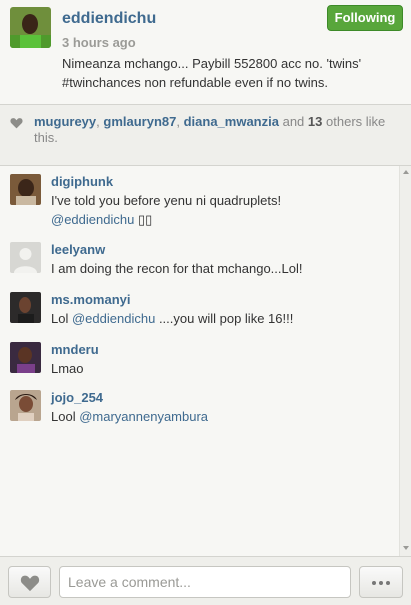 The image size is (411, 605). Describe the element at coordinates (221, 416) in the screenshot. I see `comment-text: Lool @maryannenyambura` at that location.